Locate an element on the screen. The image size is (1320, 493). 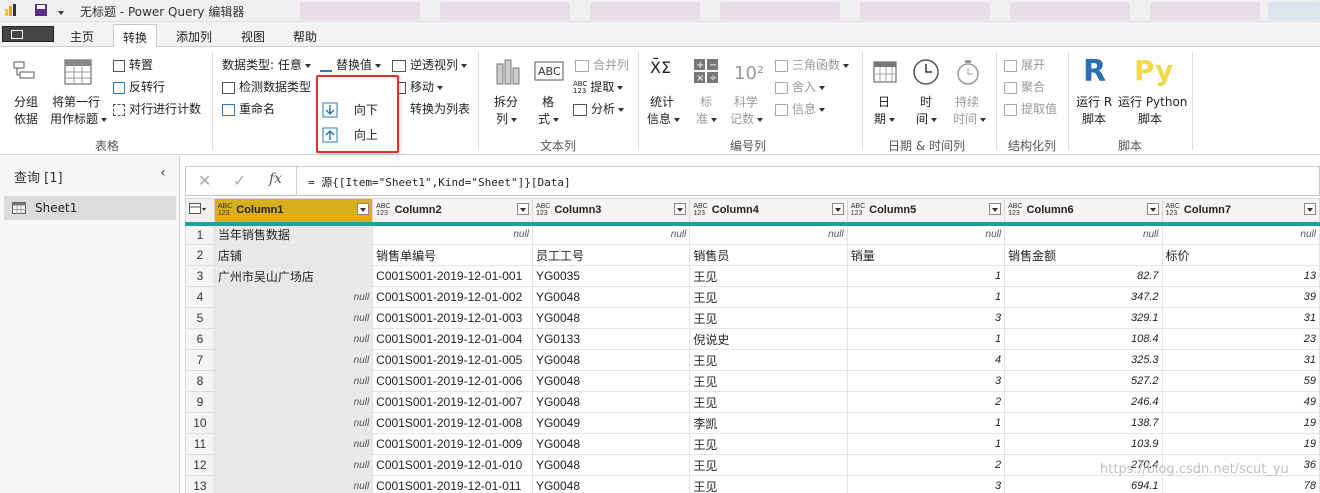
save-icon is located at coordinates (41, 10).